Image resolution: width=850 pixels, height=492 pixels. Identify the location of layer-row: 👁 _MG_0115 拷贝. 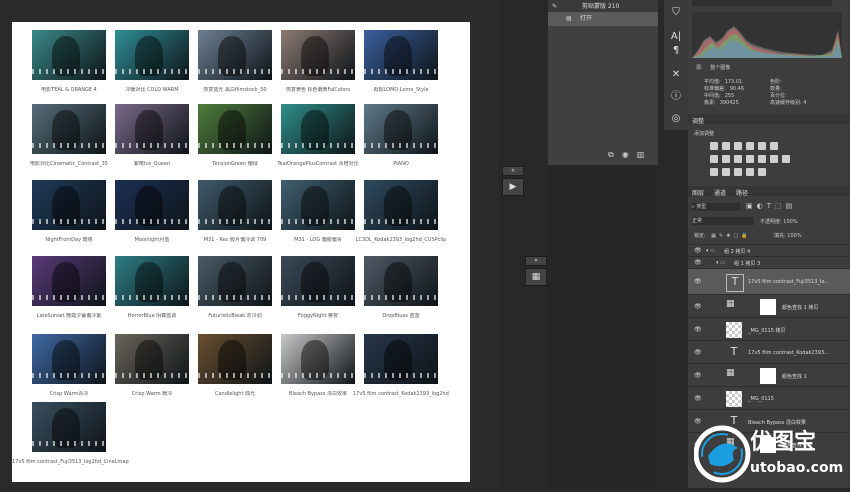
(769, 329).